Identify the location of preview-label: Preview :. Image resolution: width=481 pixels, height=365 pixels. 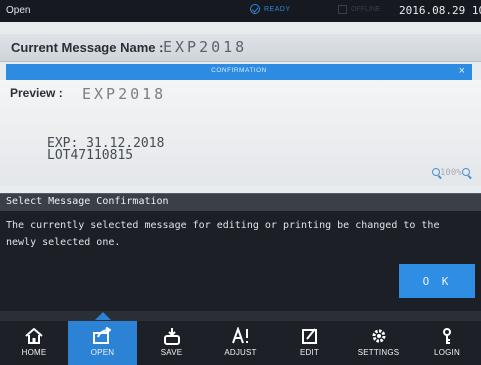
(36, 93).